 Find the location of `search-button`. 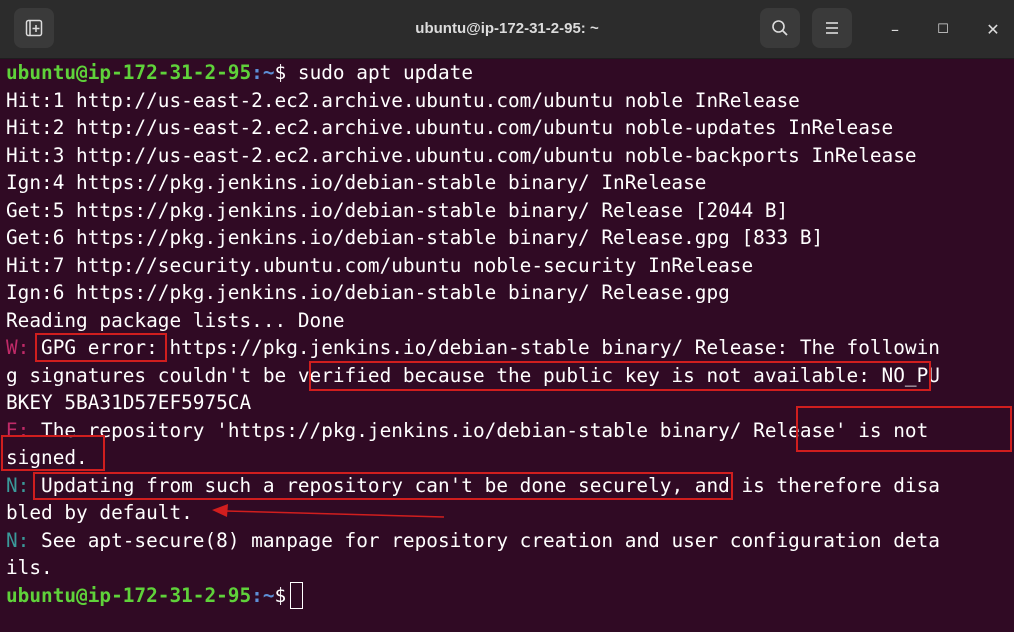

search-button is located at coordinates (780, 28).